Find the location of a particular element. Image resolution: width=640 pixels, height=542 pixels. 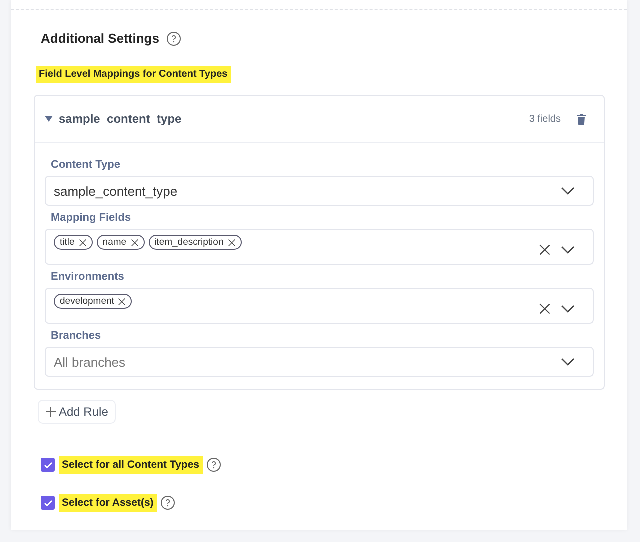

tag-chip: name is located at coordinates (120, 242).